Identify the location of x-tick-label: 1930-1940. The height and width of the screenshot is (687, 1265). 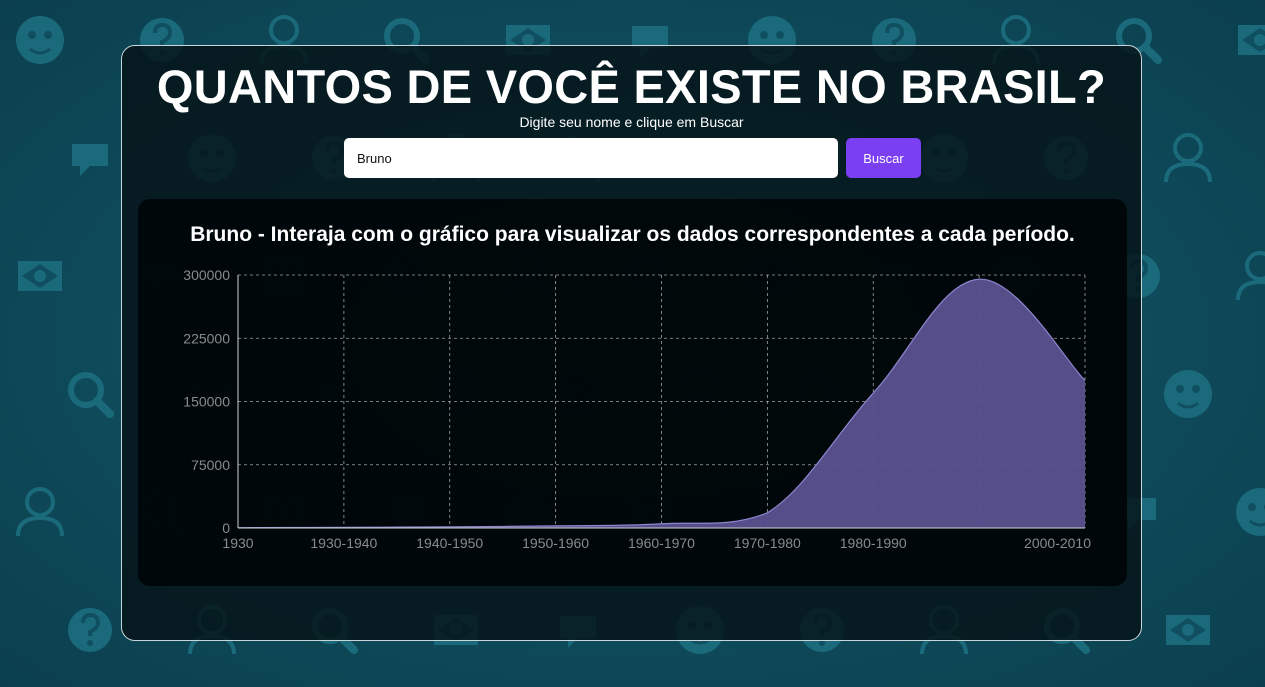
(343, 543).